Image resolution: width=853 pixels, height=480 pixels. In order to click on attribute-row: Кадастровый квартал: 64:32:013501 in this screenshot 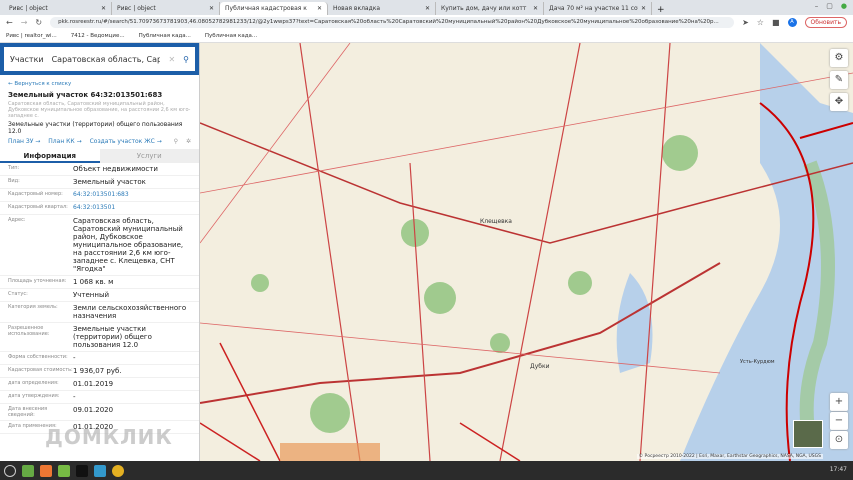, I will do `click(99, 208)`.